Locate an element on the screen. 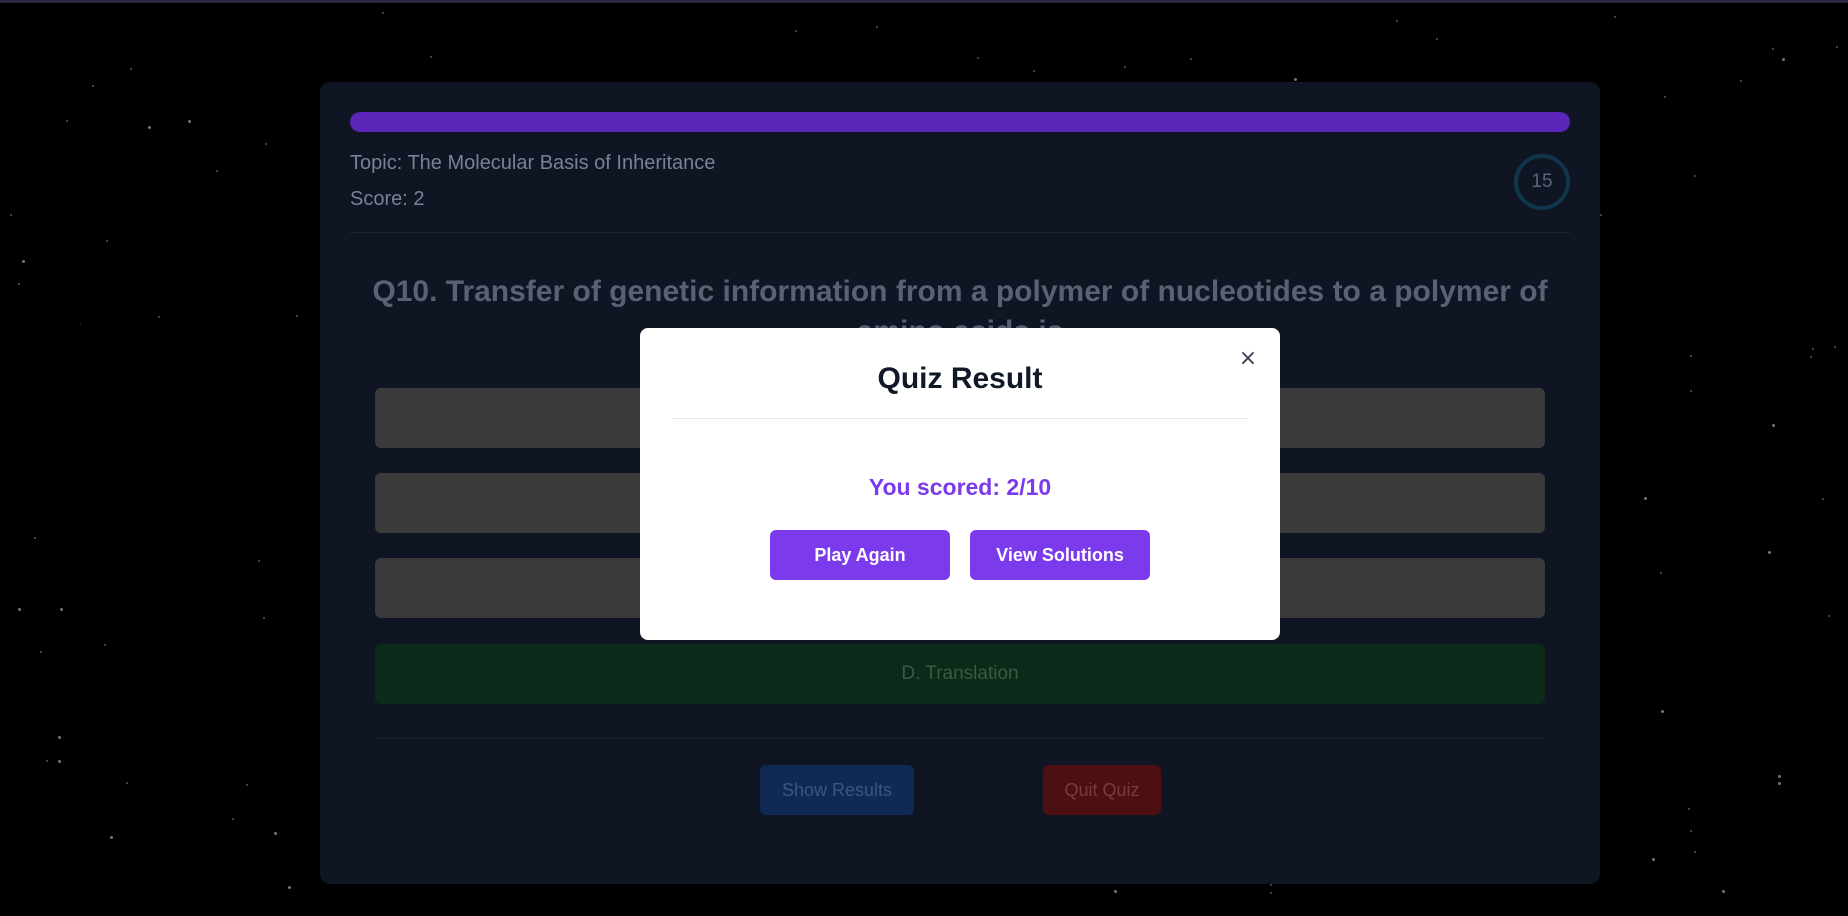  modal-title: Quiz Result is located at coordinates (960, 378).